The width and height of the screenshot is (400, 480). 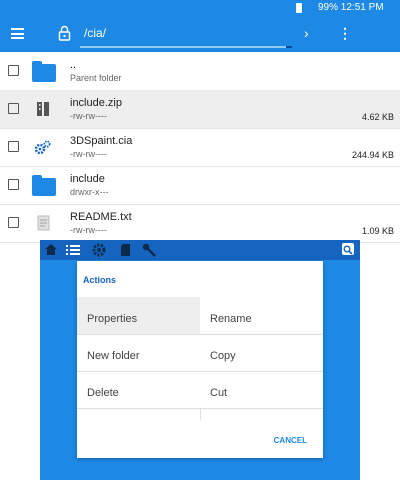 I want to click on file-meta: drwxr-x---, so click(x=89, y=192).